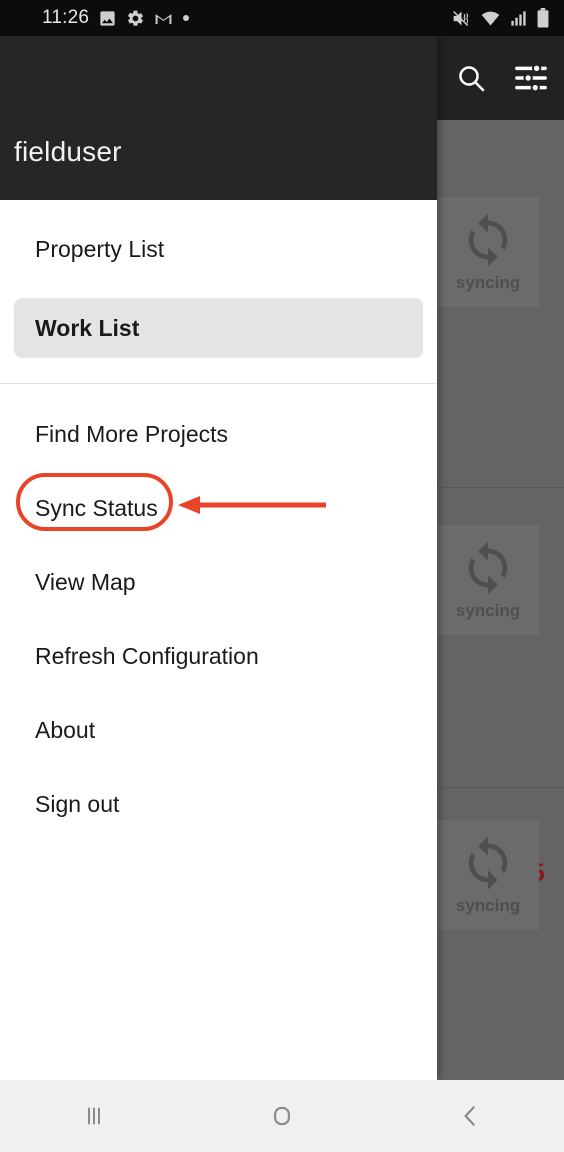 The height and width of the screenshot is (1152, 564). What do you see at coordinates (543, 18) in the screenshot?
I see `battery-icon` at bounding box center [543, 18].